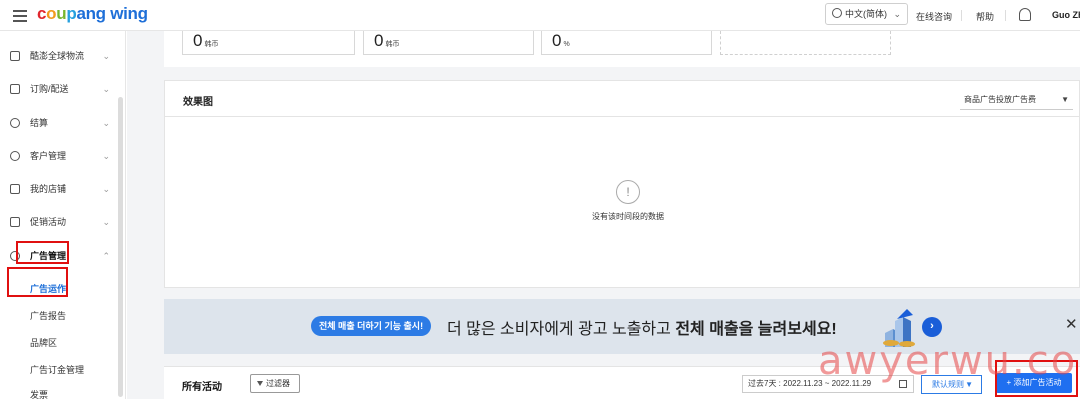  What do you see at coordinates (626, 43) in the screenshot?
I see `stat-card: 0%` at bounding box center [626, 43].